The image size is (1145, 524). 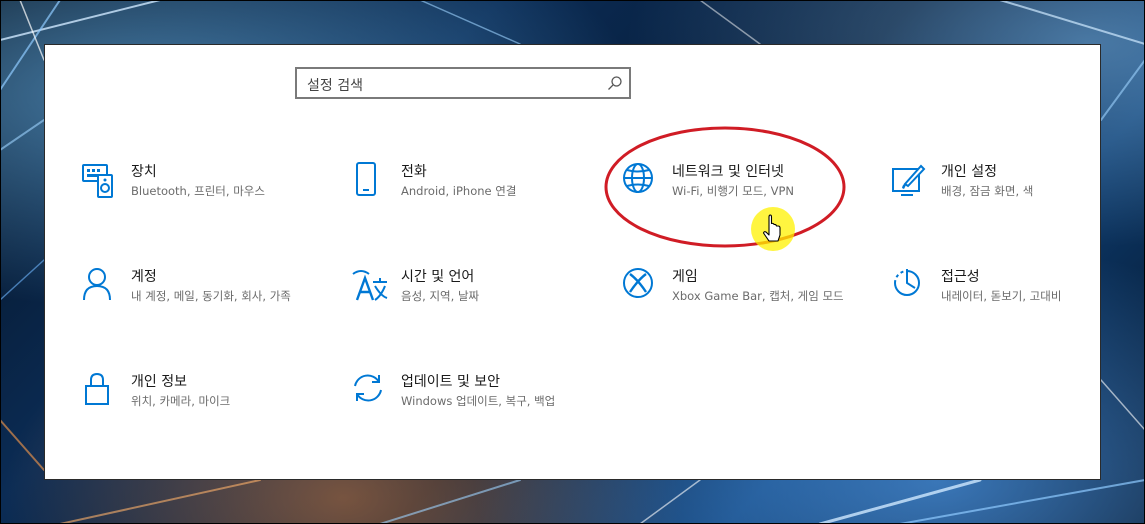 What do you see at coordinates (438, 277) in the screenshot?
I see `tile-title: 시간 및 언어` at bounding box center [438, 277].